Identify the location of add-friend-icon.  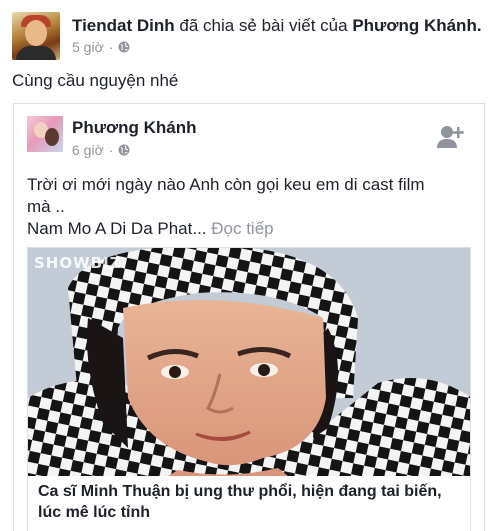
(450, 137).